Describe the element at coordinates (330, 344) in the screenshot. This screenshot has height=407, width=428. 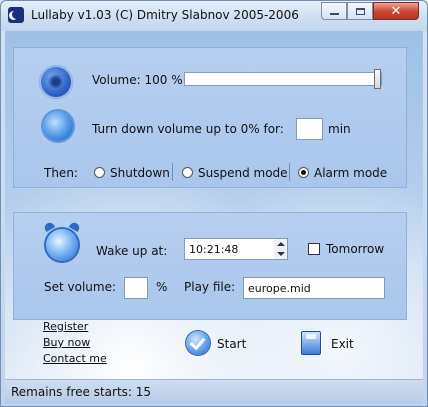
I see `exit-button: Exit` at that location.